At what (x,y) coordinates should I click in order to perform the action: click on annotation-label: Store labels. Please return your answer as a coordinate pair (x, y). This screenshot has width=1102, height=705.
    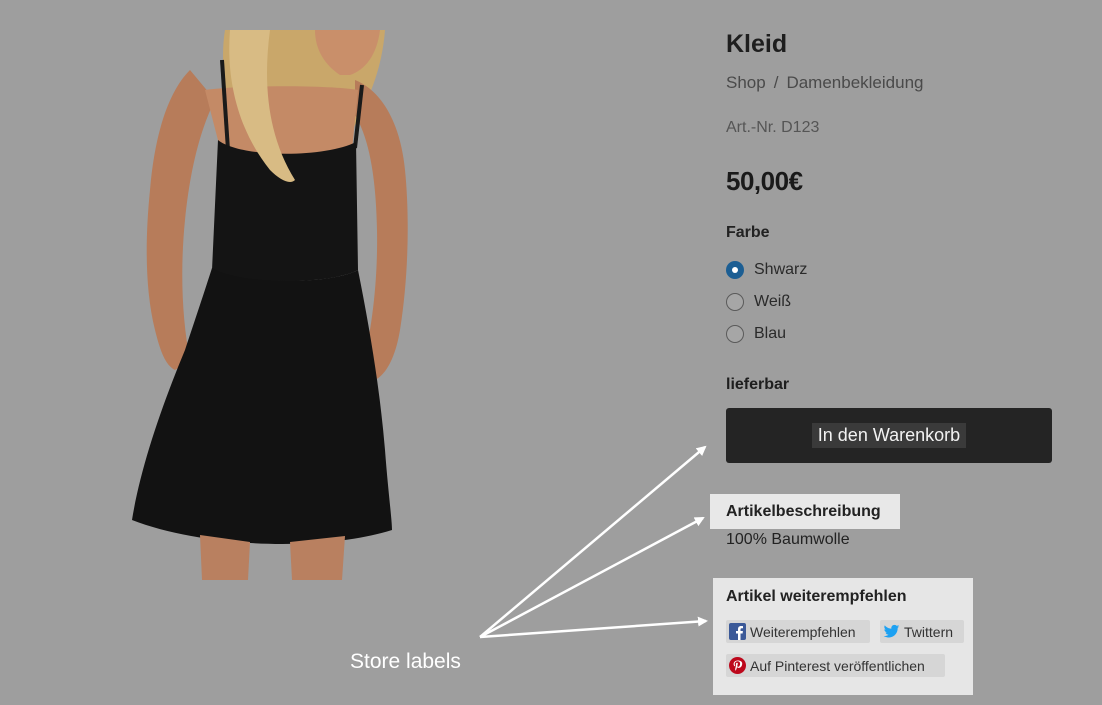
    Looking at the image, I should click on (405, 661).